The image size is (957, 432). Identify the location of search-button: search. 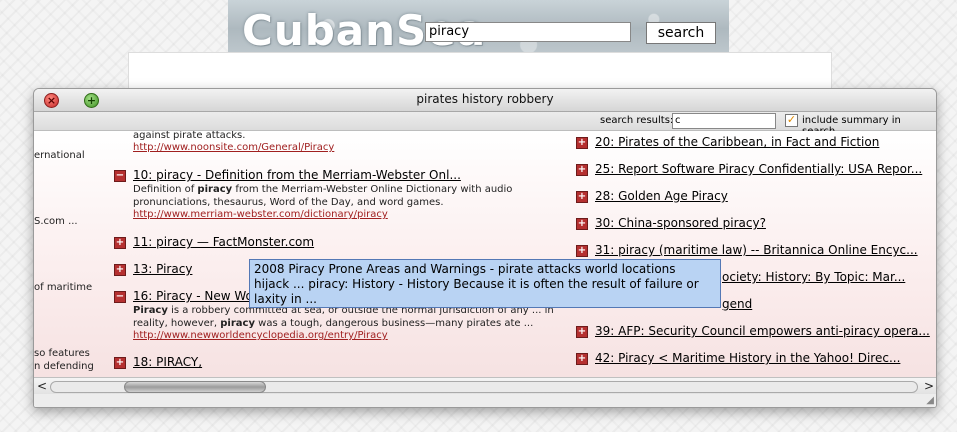
(681, 33).